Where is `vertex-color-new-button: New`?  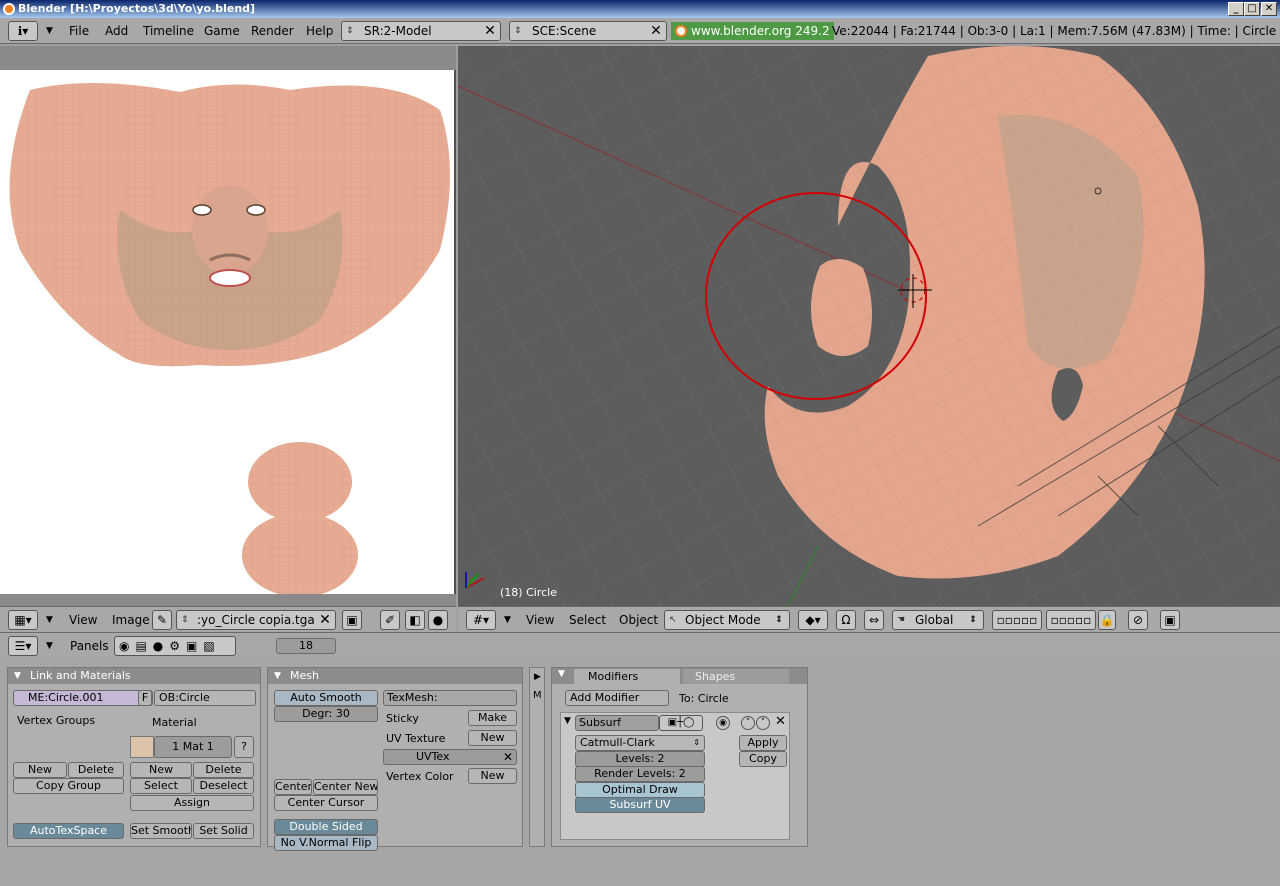
vertex-color-new-button: New is located at coordinates (492, 776).